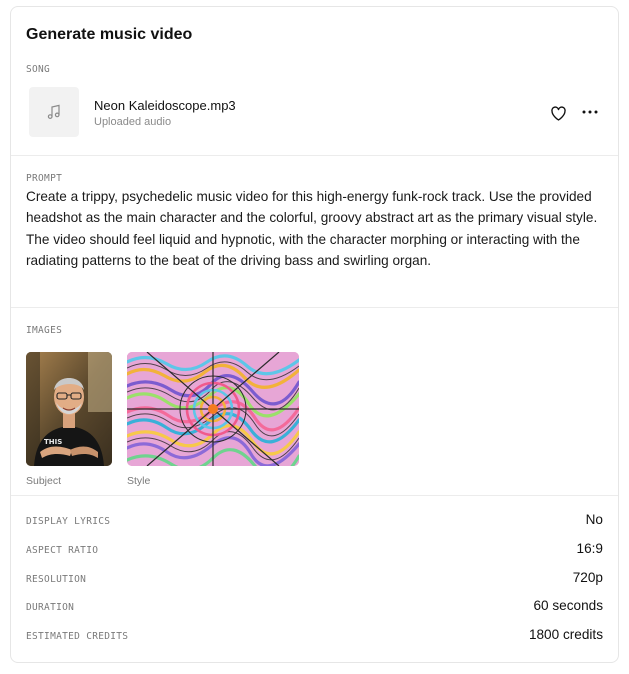 The height and width of the screenshot is (674, 629). Describe the element at coordinates (68, 521) in the screenshot. I see `display-lyrics-label: DISPLAY LYRICS` at that location.